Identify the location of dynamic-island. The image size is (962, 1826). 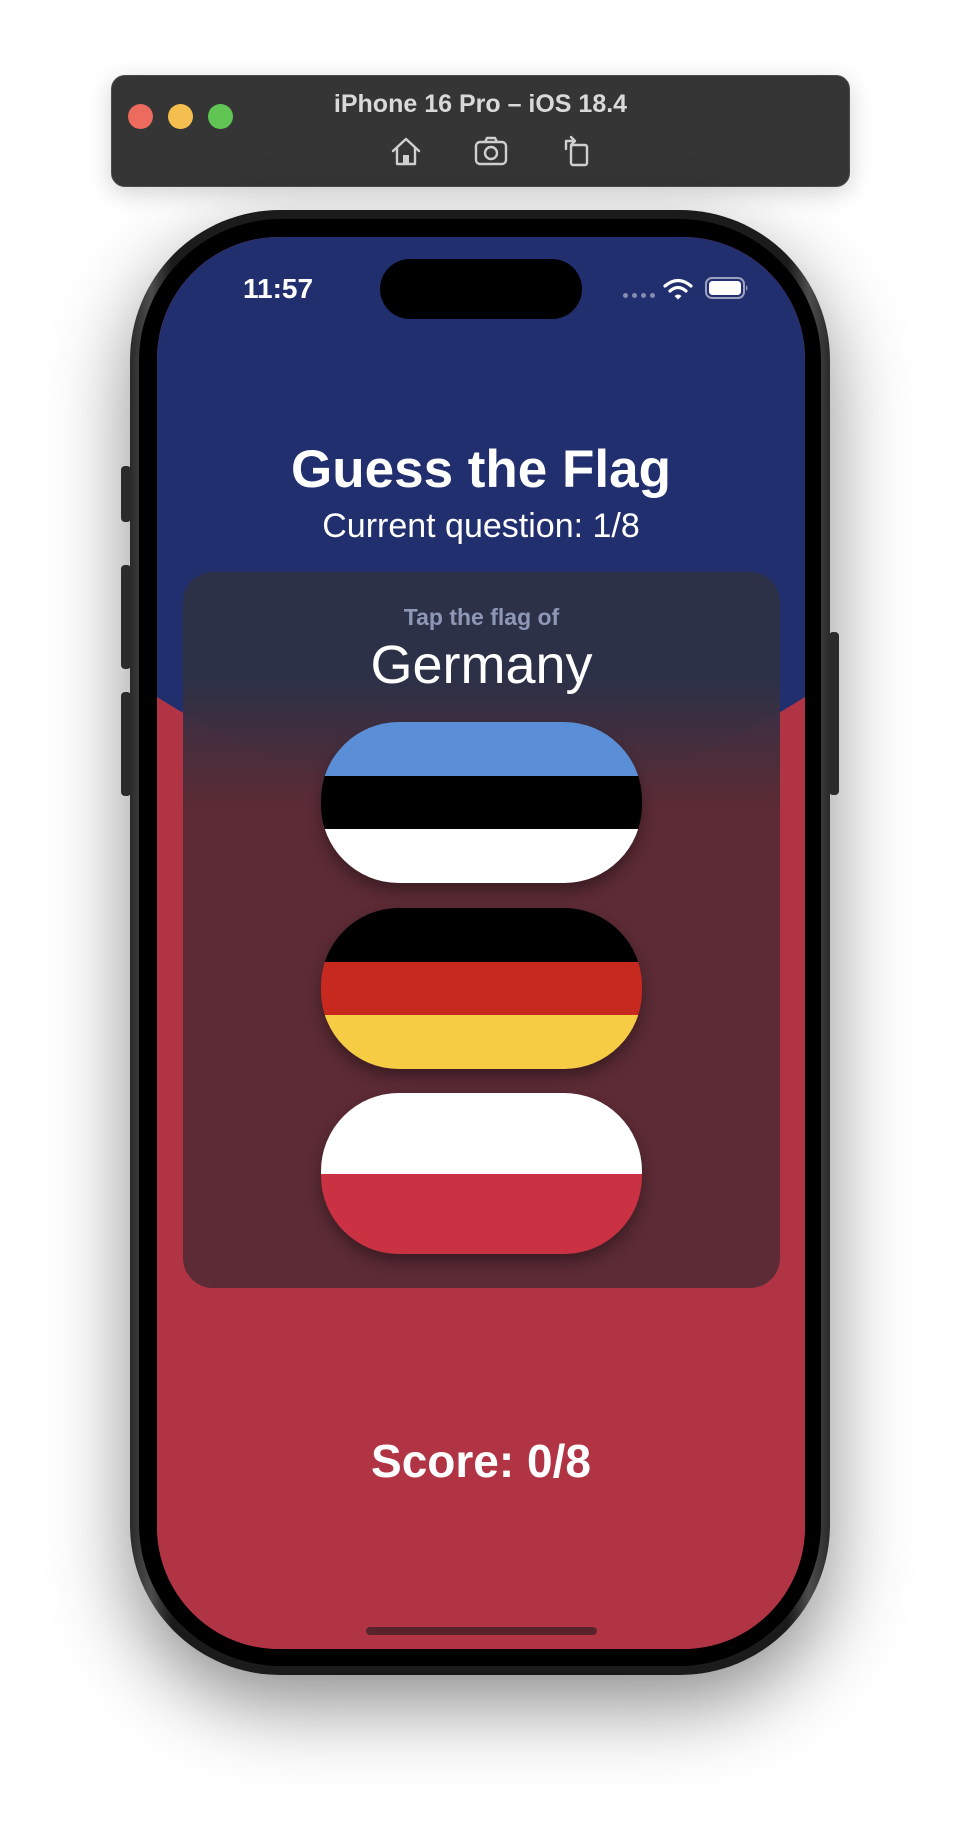
(481, 289).